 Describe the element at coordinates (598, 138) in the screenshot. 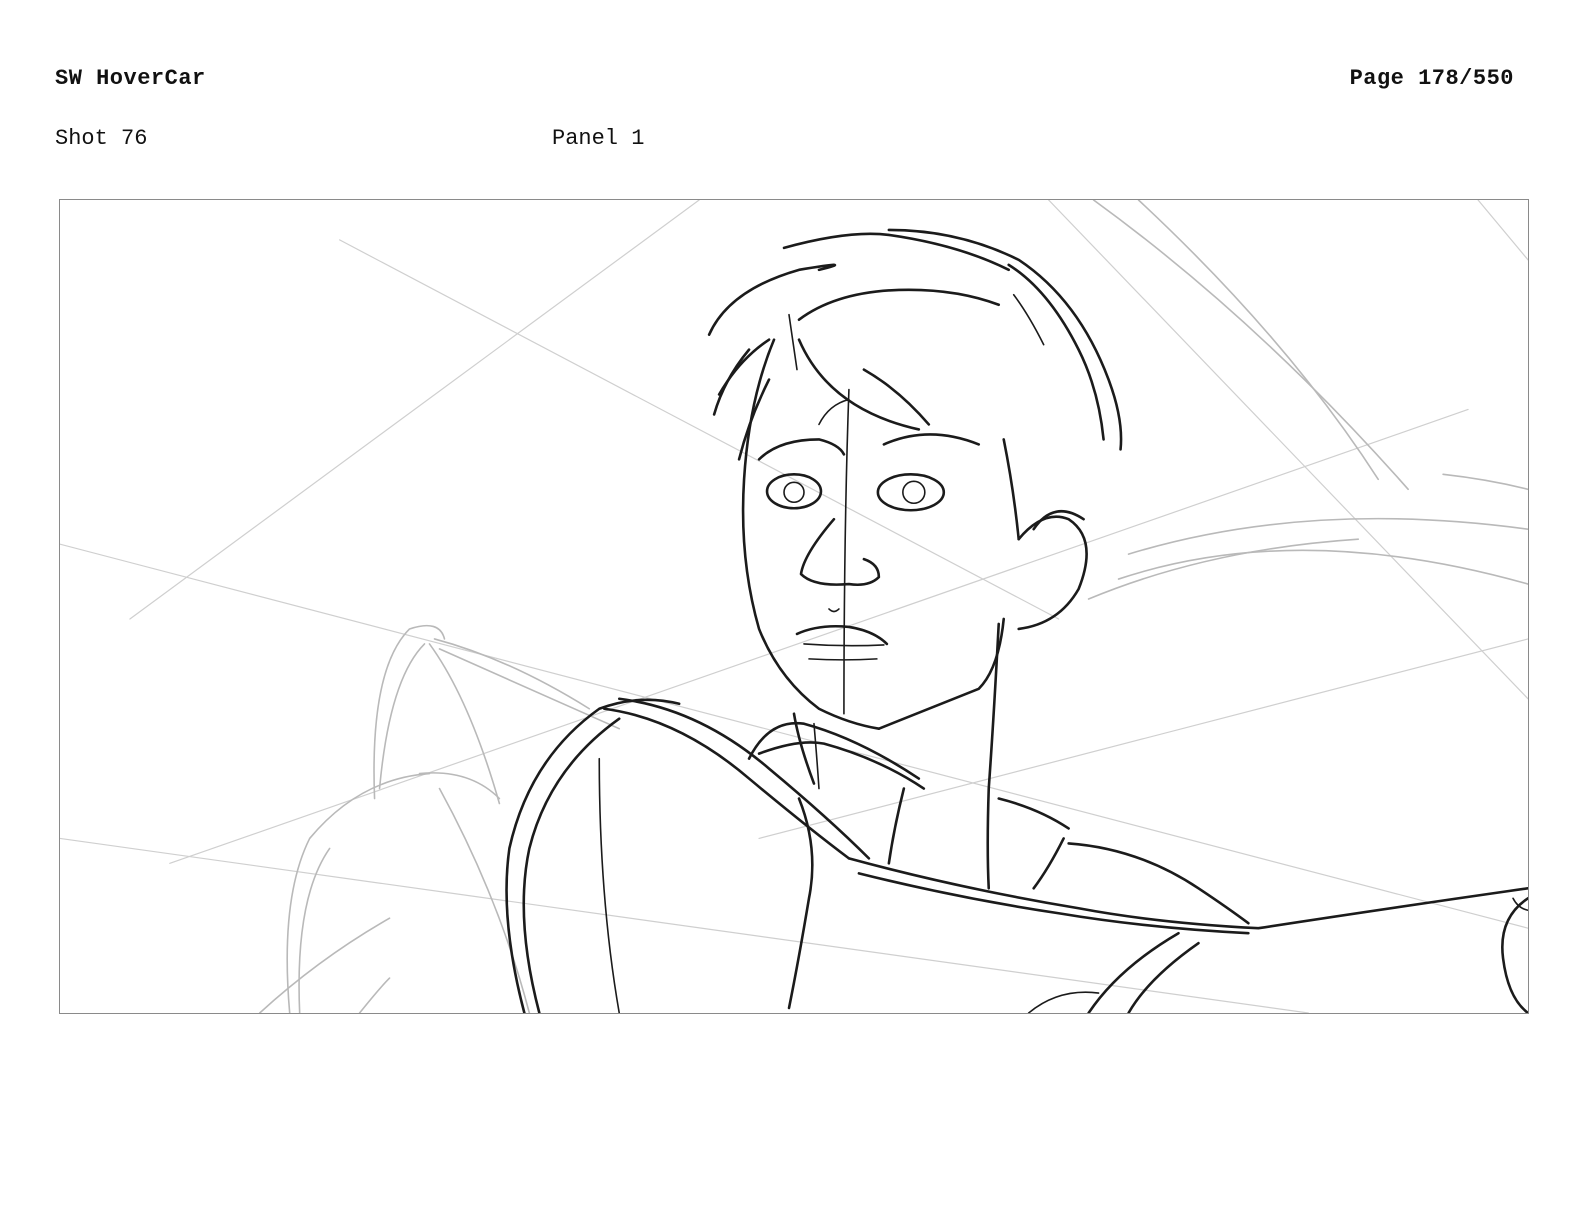

I see `panel-label: Panel 1` at that location.